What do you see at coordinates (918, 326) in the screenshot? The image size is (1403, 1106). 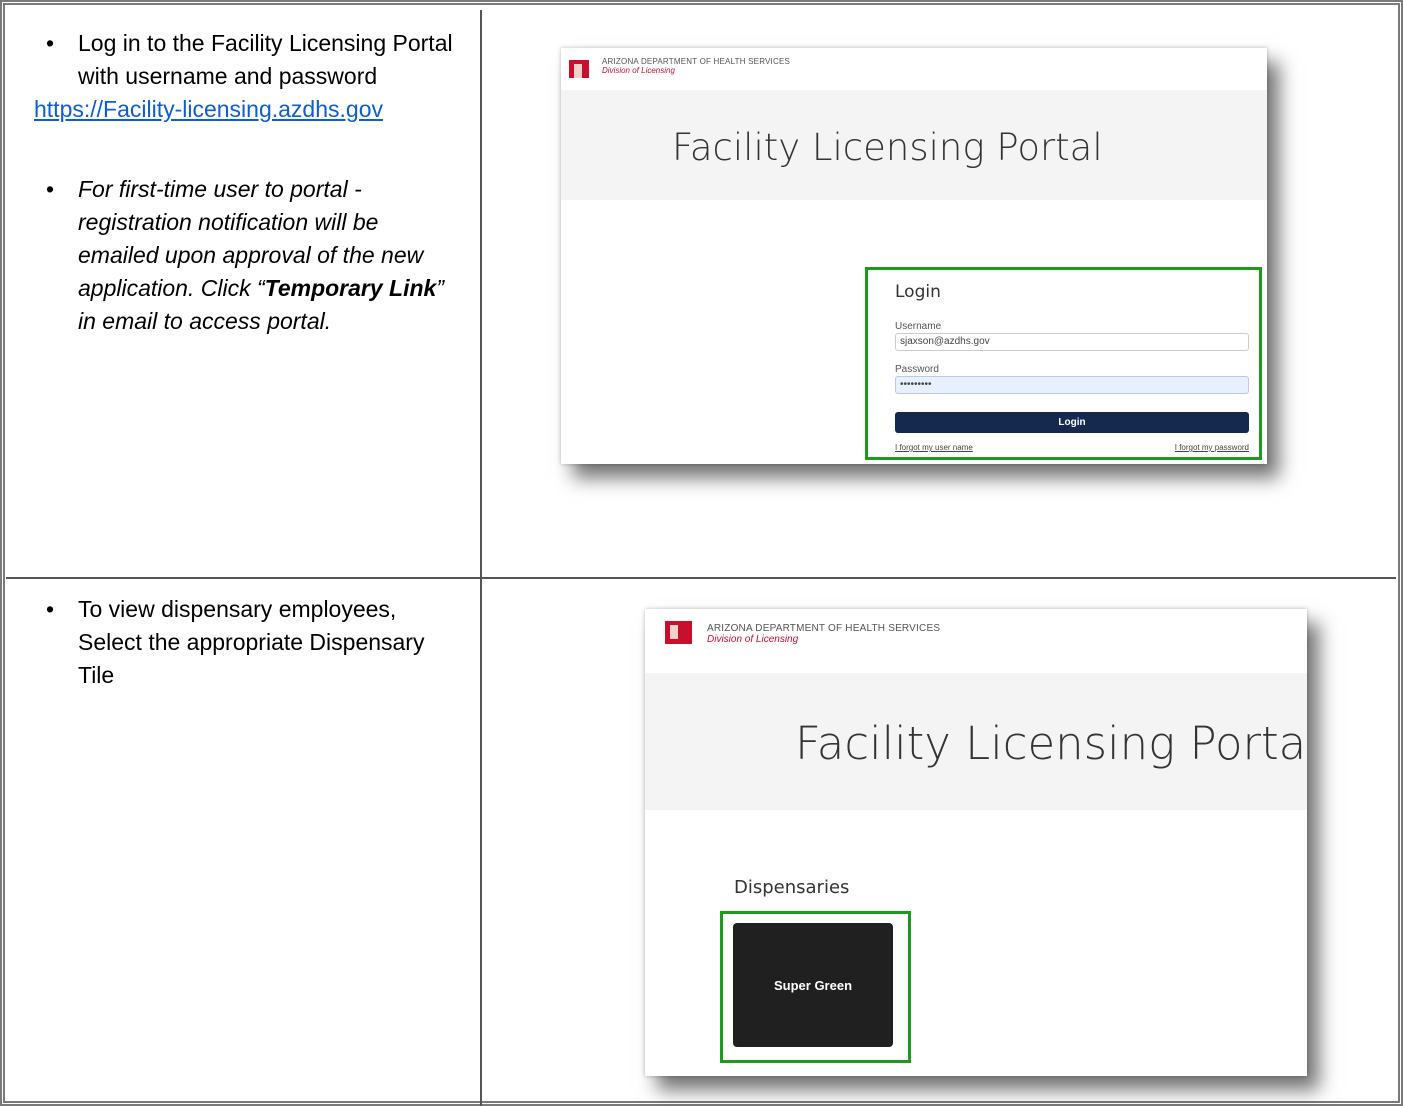 I see `username-label: Username` at bounding box center [918, 326].